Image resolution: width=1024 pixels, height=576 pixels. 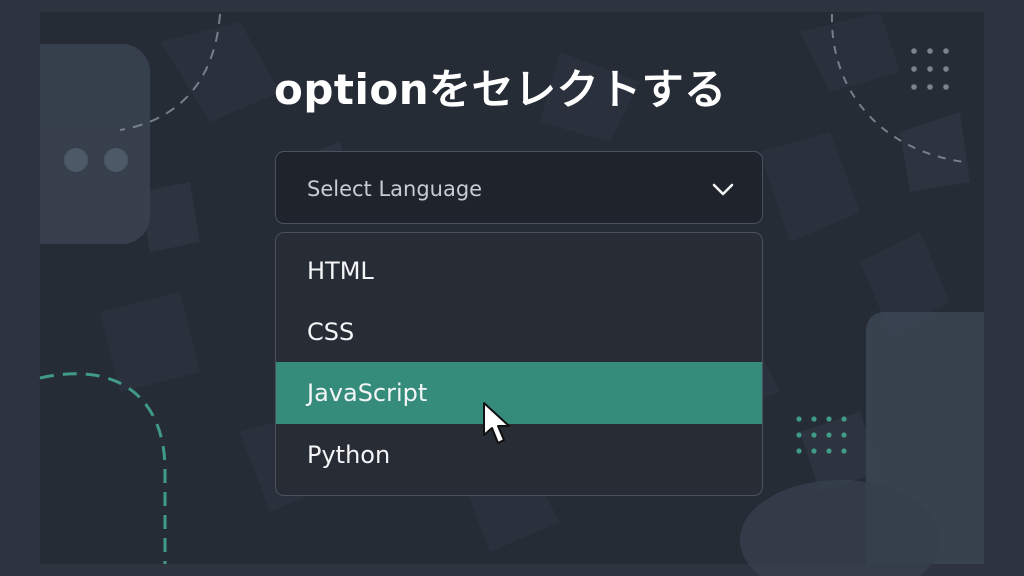 What do you see at coordinates (519, 332) in the screenshot?
I see `option-css: CSS` at bounding box center [519, 332].